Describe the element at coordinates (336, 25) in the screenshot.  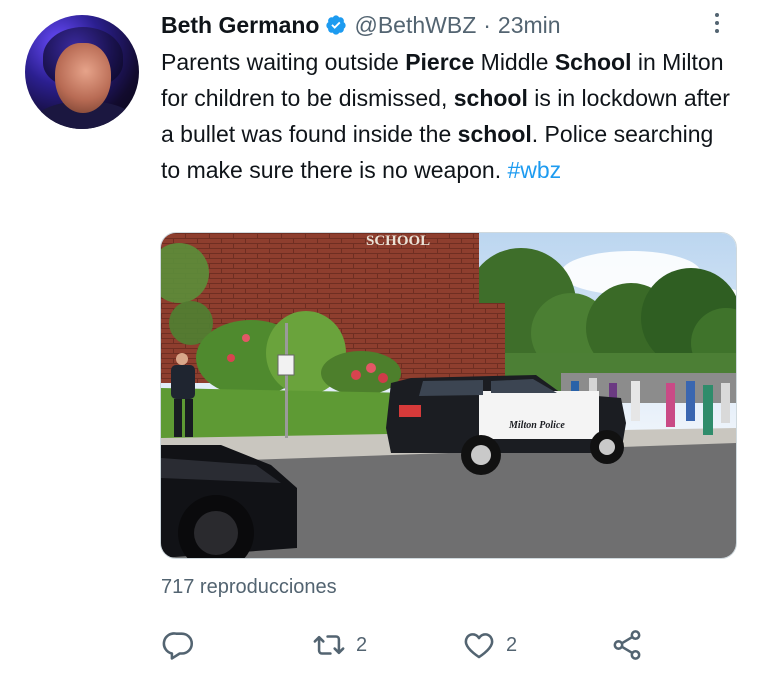
I see `verified-badge-icon` at that location.